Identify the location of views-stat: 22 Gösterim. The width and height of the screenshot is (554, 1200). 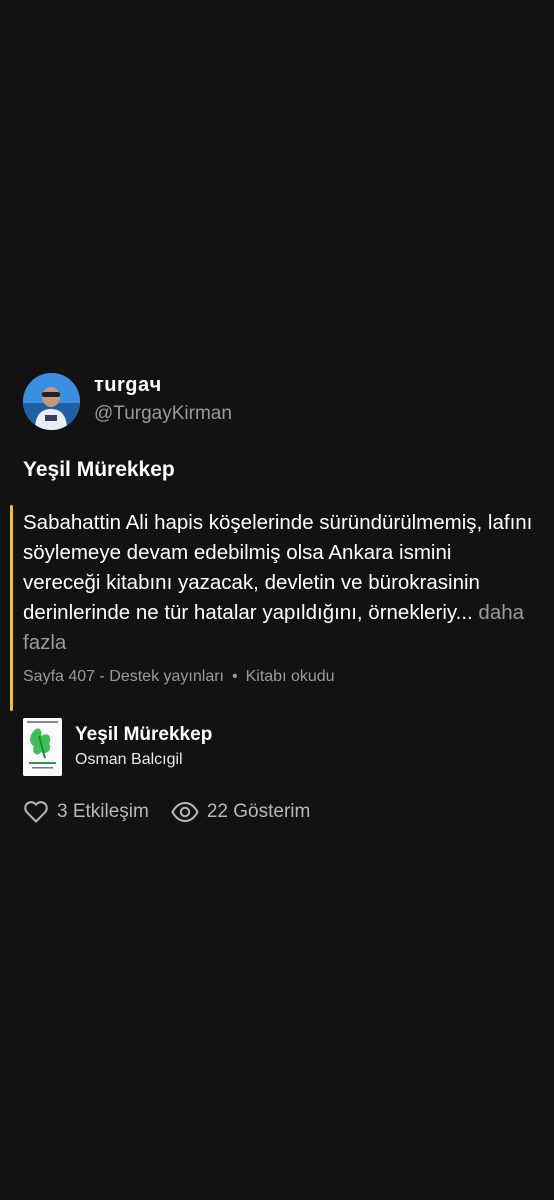
(240, 812).